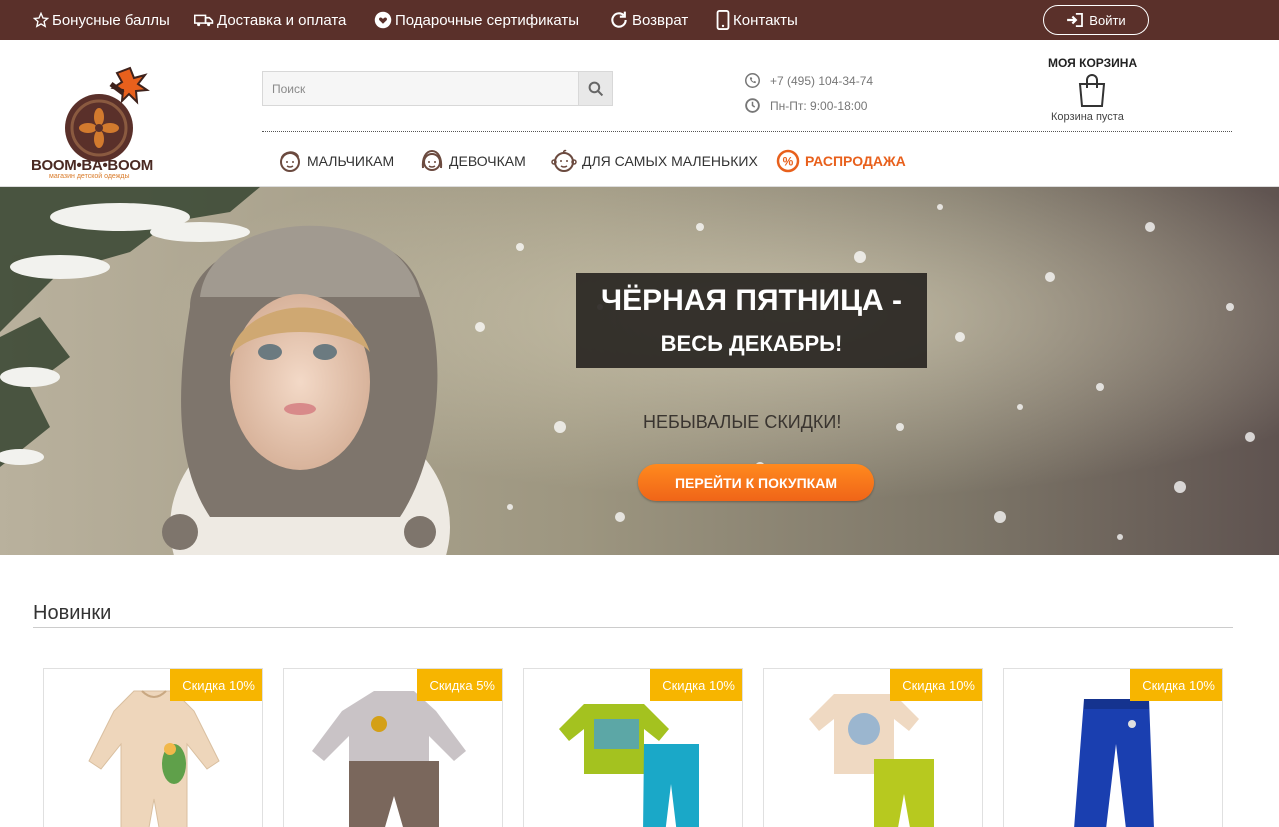  What do you see at coordinates (393, 747) in the screenshot?
I see `product-card: Скидка 5%` at bounding box center [393, 747].